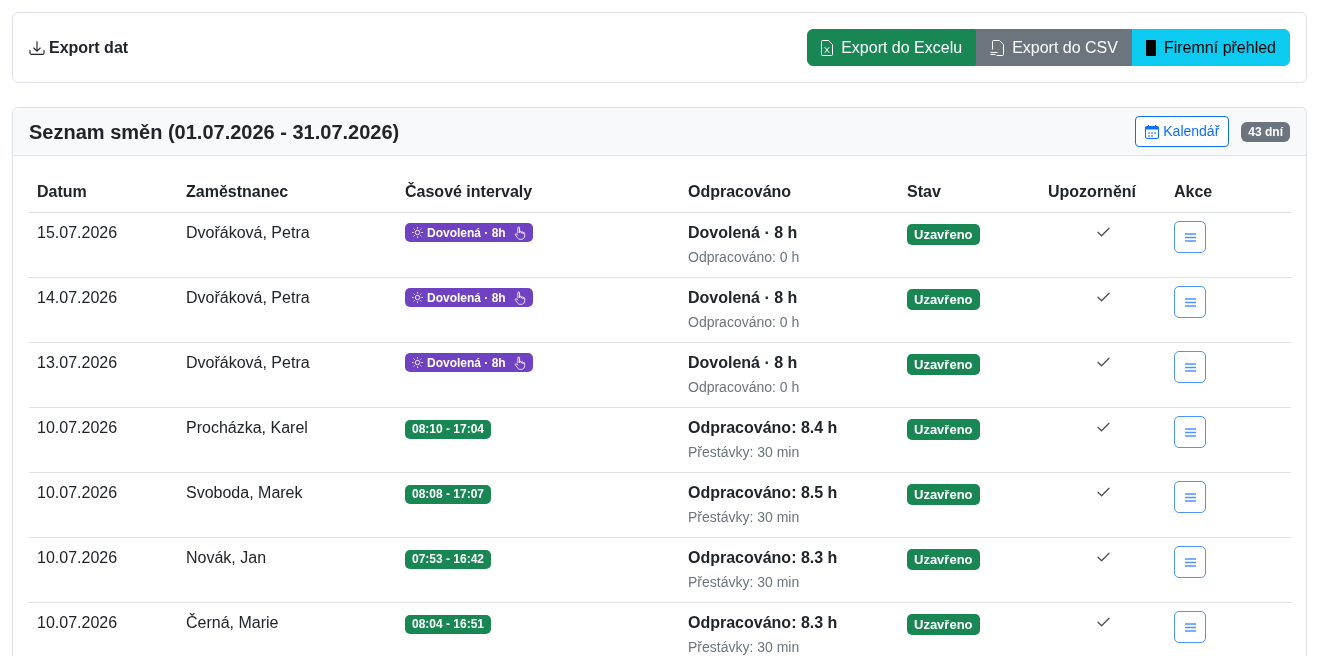 This screenshot has width=1320, height=656. What do you see at coordinates (89, 47) in the screenshot?
I see `export-title: Export dat` at bounding box center [89, 47].